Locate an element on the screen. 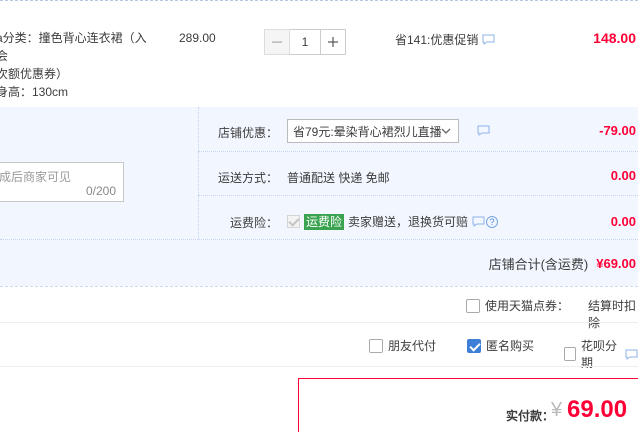  points-label: 使用天猫点券： is located at coordinates (527, 306).